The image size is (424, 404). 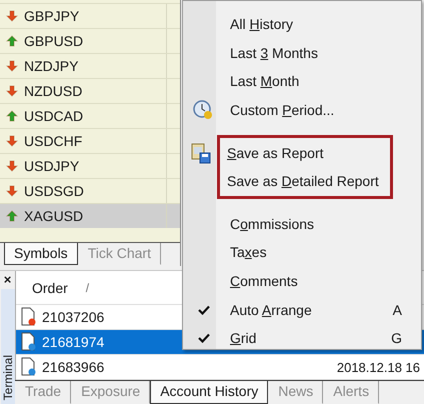 What do you see at coordinates (396, 338) in the screenshot?
I see `shortcut-key: G` at bounding box center [396, 338].